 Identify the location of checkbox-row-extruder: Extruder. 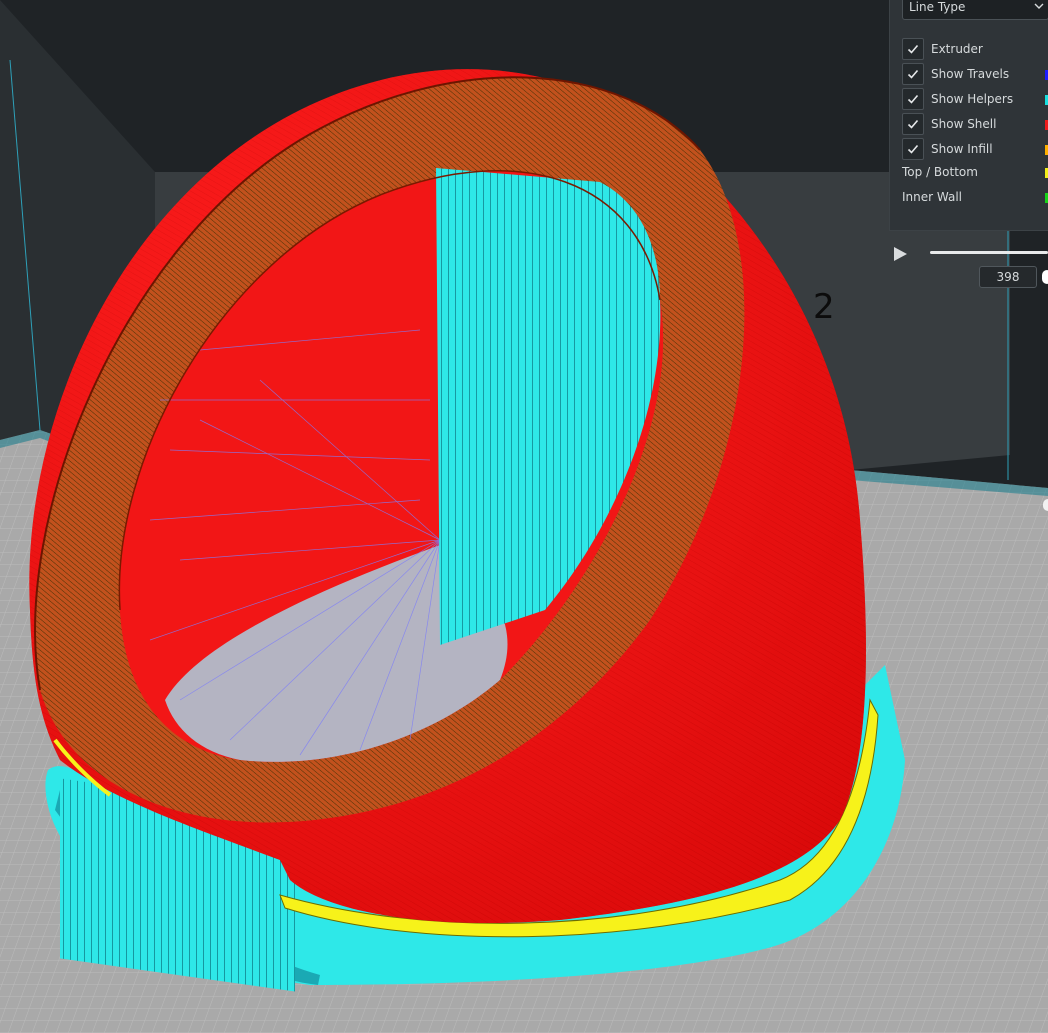
(975, 49).